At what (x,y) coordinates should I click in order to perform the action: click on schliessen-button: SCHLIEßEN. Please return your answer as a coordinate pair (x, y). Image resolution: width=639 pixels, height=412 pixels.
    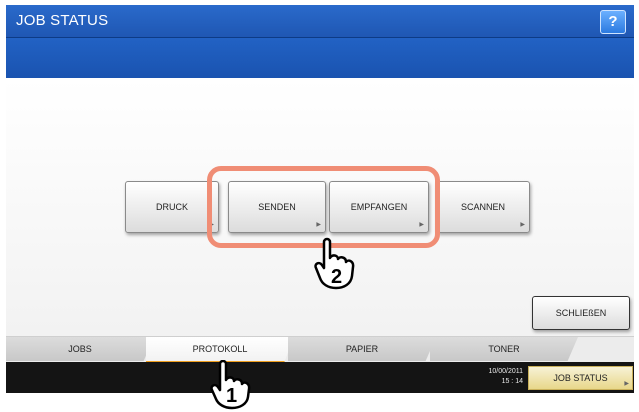
    Looking at the image, I should click on (581, 313).